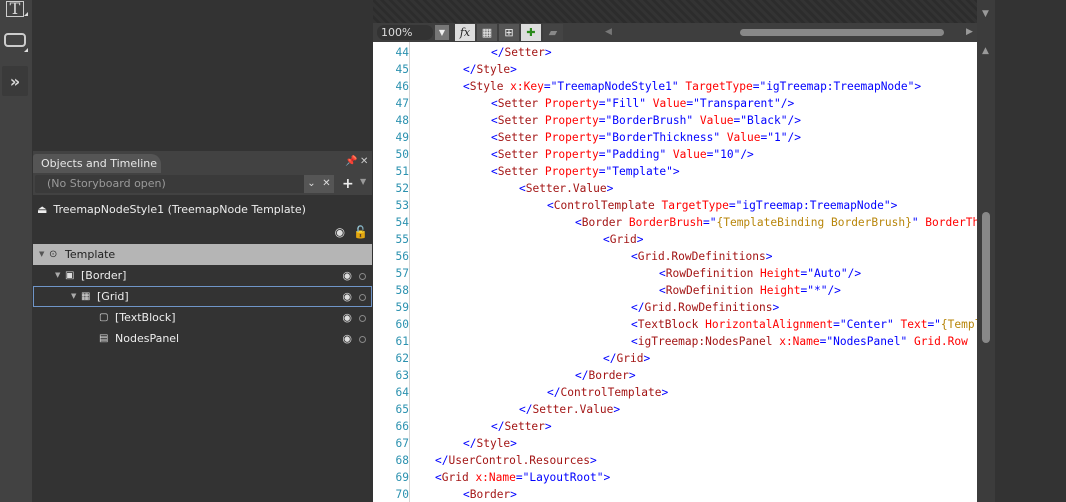 The height and width of the screenshot is (502, 1066). Describe the element at coordinates (351, 161) in the screenshot. I see `pin-icon: 📌` at that location.